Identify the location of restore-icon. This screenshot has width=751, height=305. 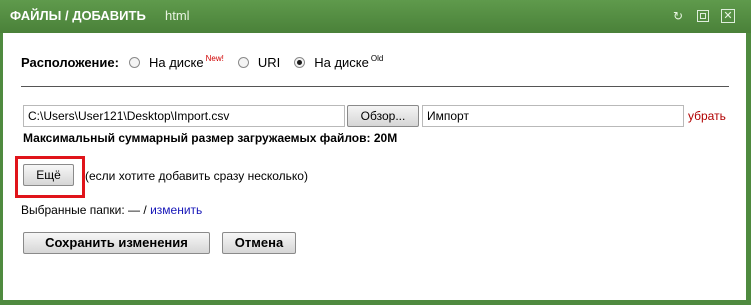
(703, 16).